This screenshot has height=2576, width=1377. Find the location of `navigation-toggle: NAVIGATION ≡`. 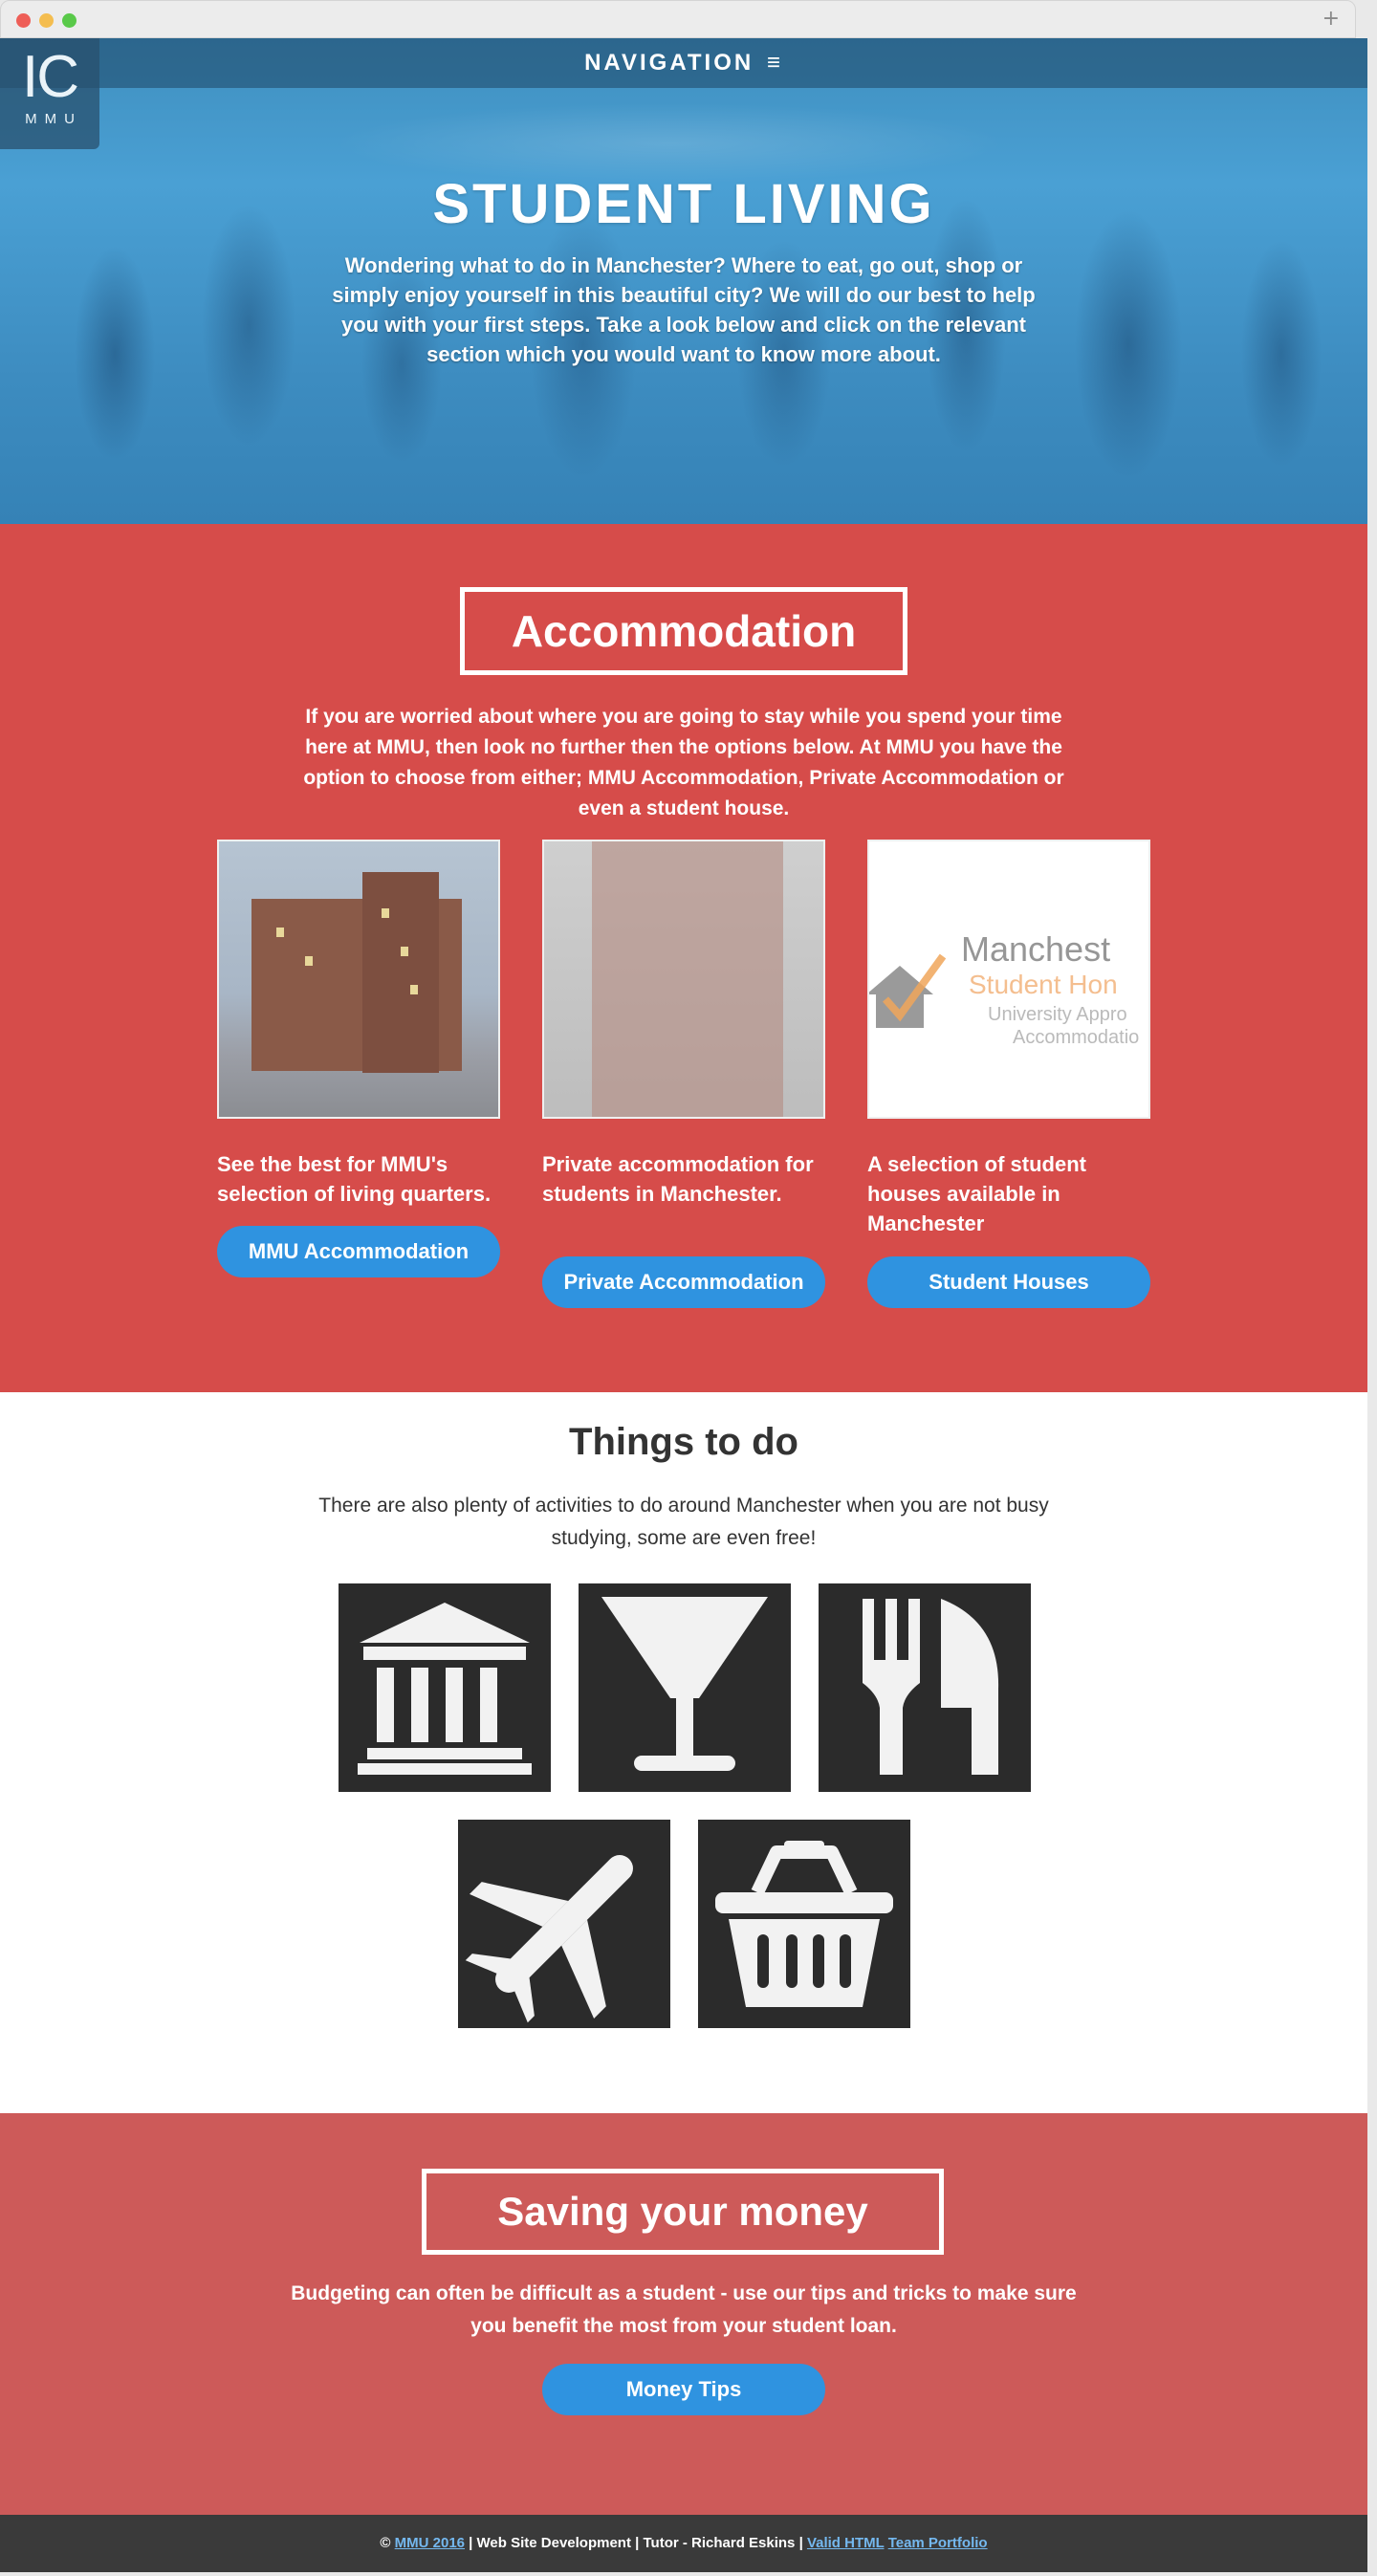

navigation-toggle: NAVIGATION ≡ is located at coordinates (683, 63).